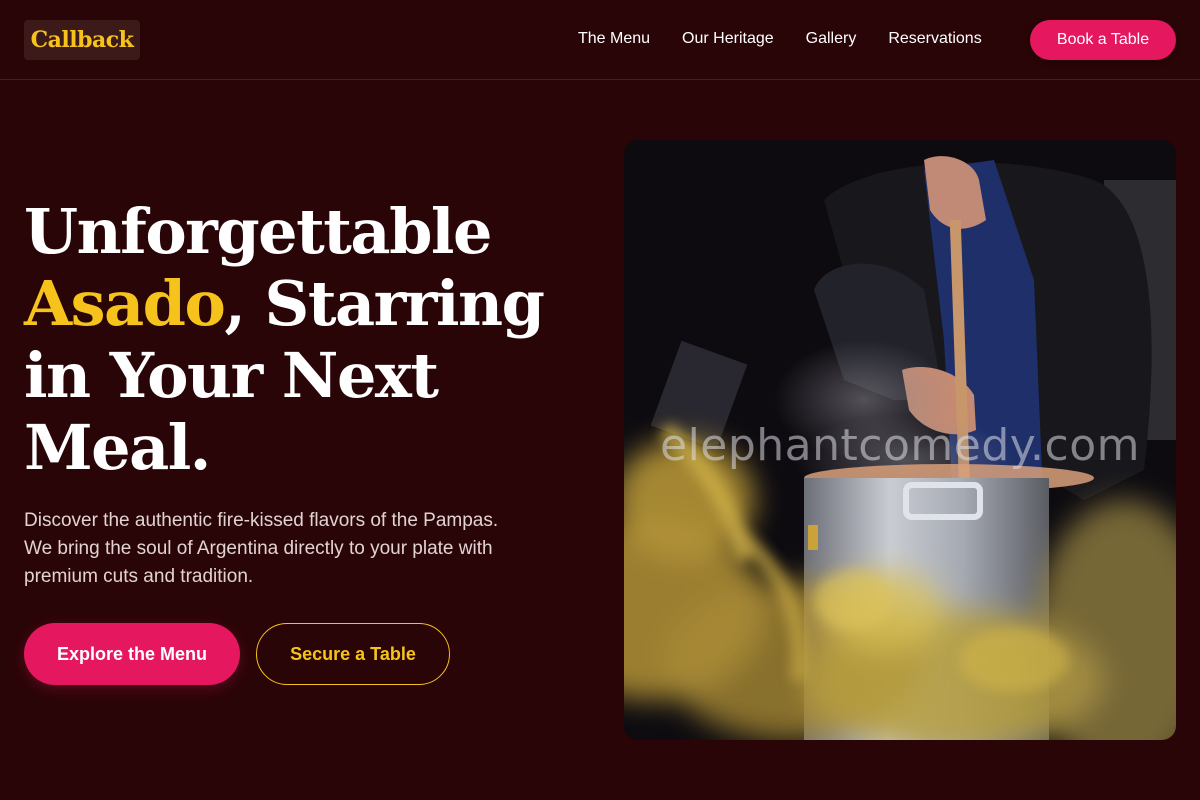 Image resolution: width=1200 pixels, height=800 pixels. I want to click on secure-table-button: Secure a Table, so click(353, 654).